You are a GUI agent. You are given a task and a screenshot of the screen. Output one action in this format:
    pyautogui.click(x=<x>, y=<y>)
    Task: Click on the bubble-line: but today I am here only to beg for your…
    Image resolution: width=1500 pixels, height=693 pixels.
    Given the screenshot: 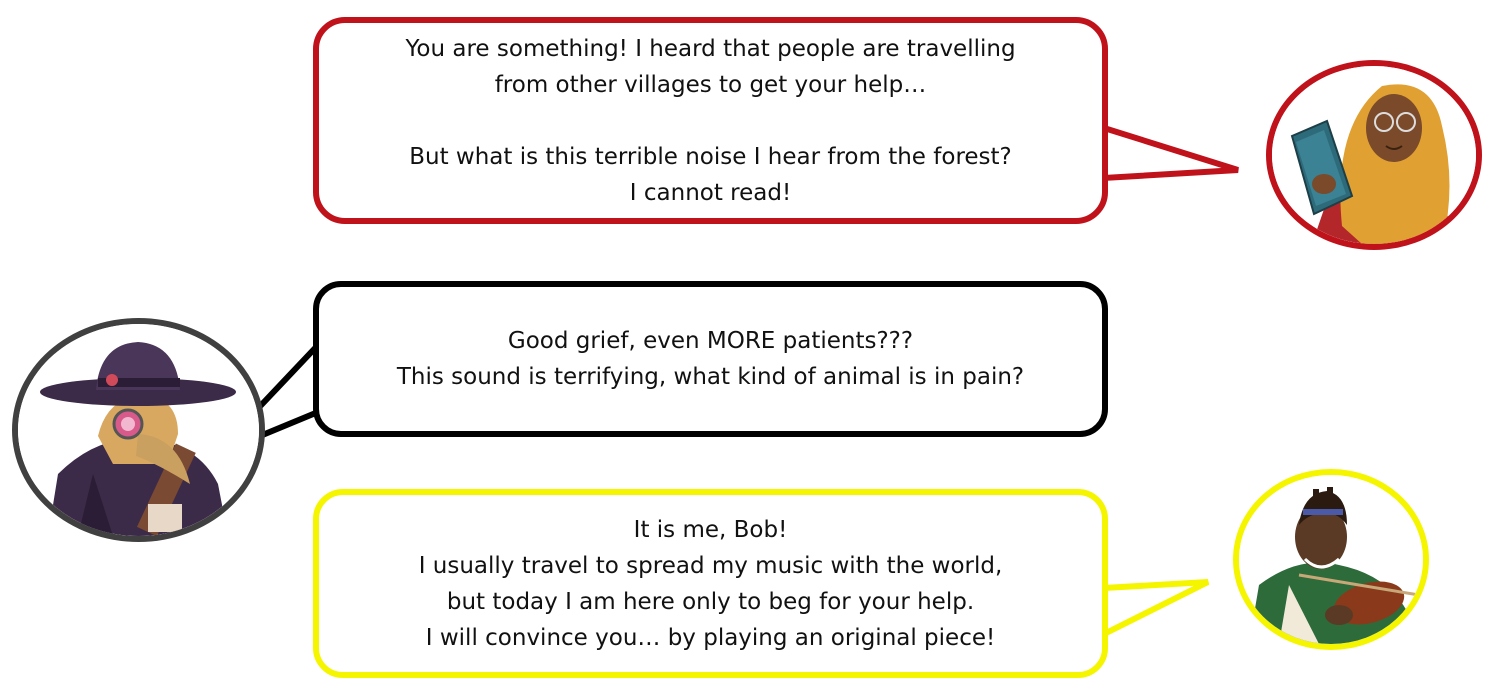 What is the action you would take?
    pyautogui.click(x=710, y=601)
    